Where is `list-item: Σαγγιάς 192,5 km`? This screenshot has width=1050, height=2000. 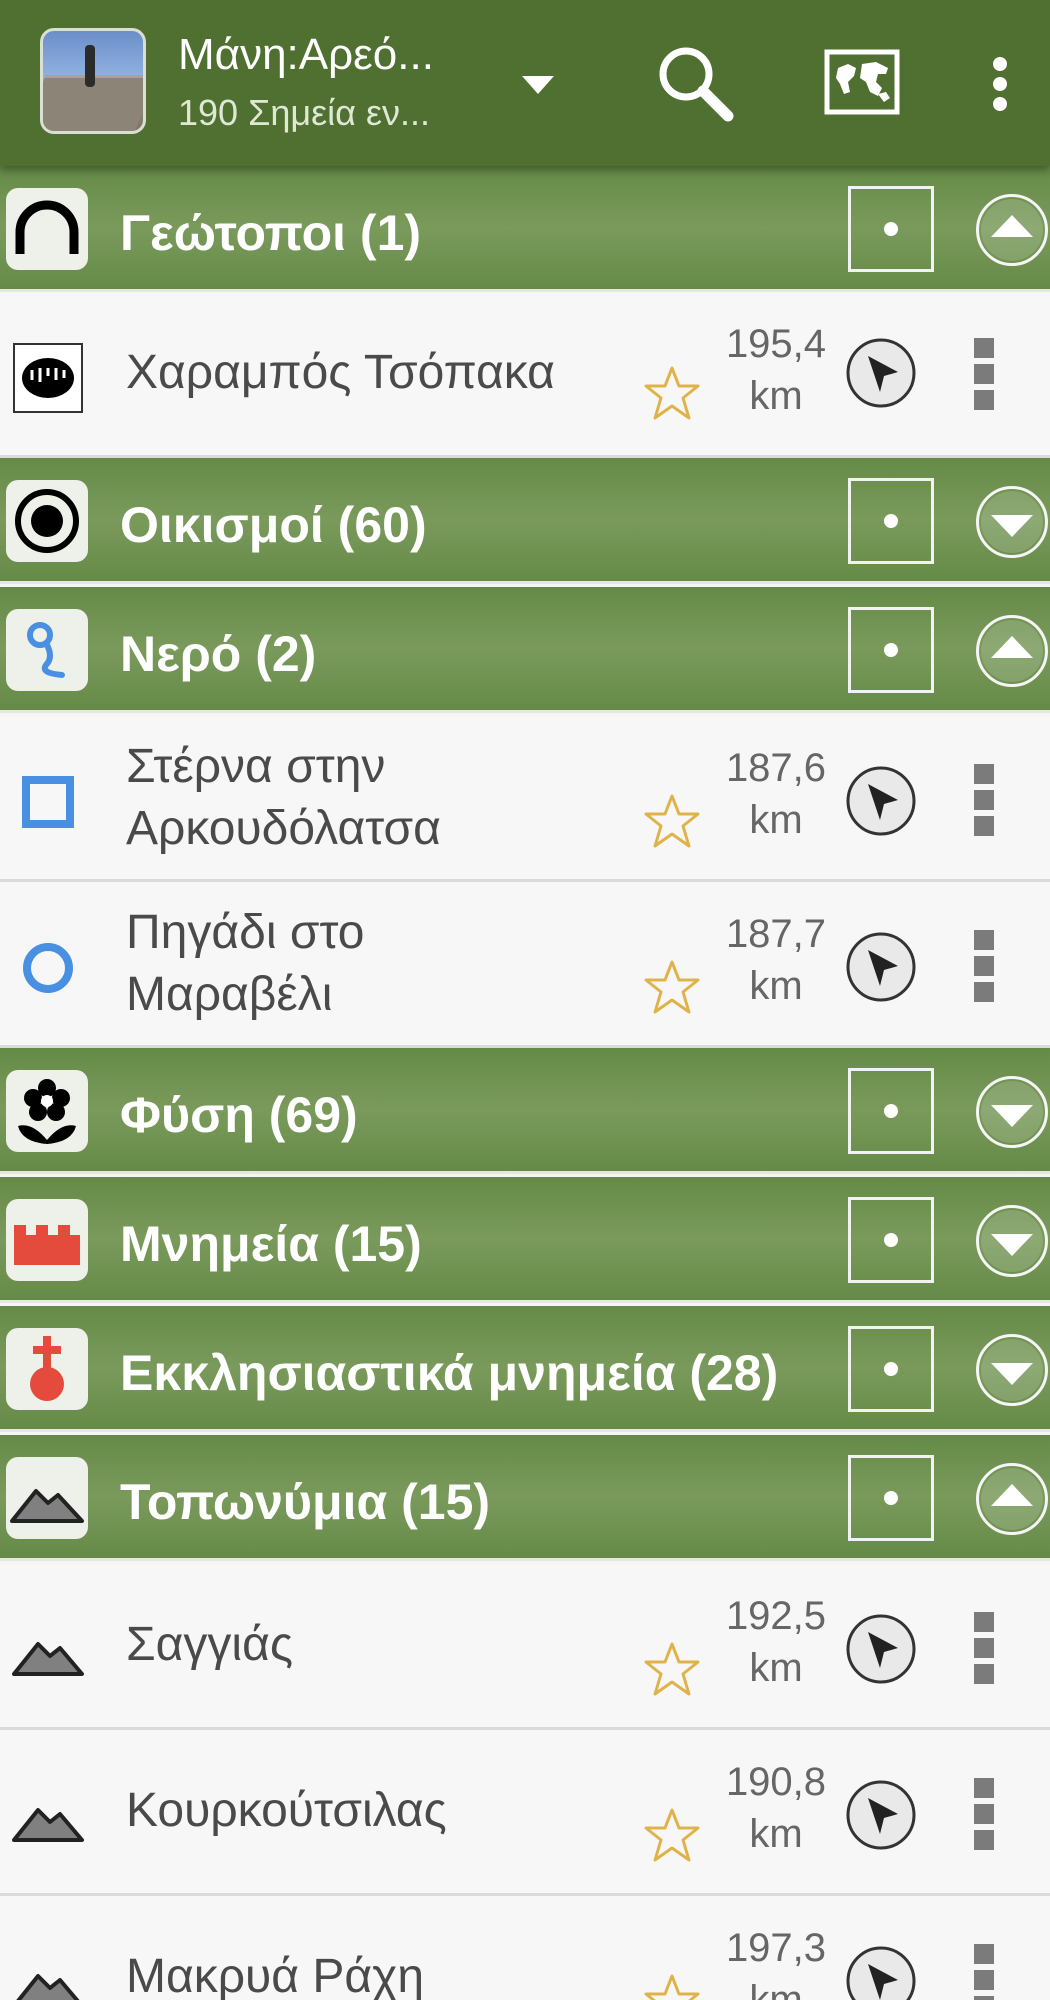 list-item: Σαγγιάς 192,5 km is located at coordinates (525, 1647).